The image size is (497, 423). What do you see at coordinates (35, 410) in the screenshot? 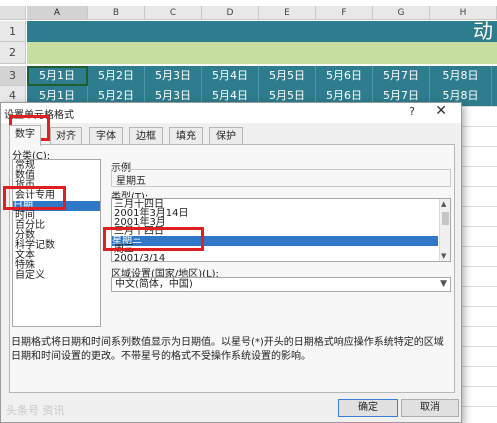
I see `watermark: 头条号 资讯` at bounding box center [35, 410].